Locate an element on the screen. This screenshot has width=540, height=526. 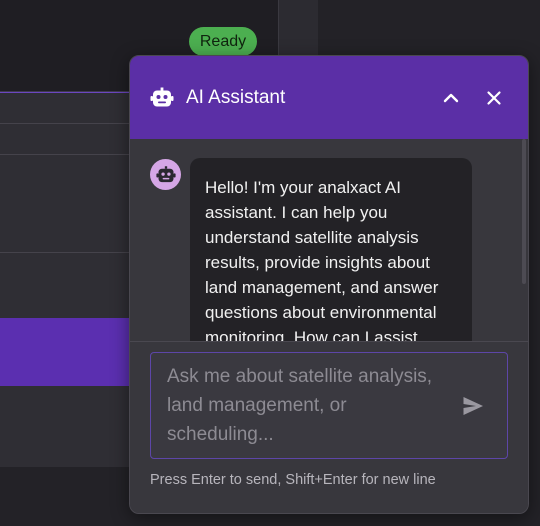
assistant-avatar is located at coordinates (165, 174).